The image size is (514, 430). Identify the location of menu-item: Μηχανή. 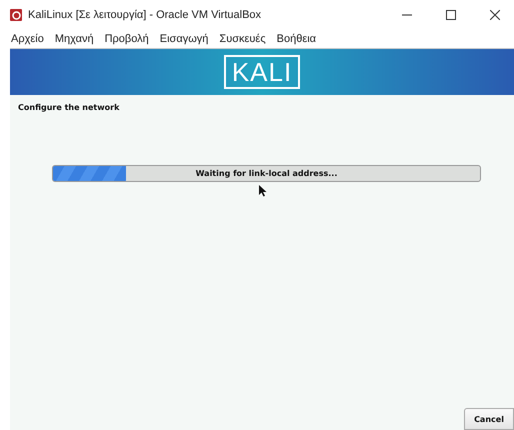
(74, 39).